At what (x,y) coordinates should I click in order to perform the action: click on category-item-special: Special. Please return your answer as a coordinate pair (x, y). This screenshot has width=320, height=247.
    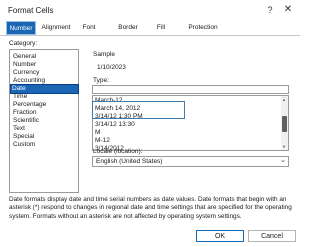
    Looking at the image, I should click on (23, 137).